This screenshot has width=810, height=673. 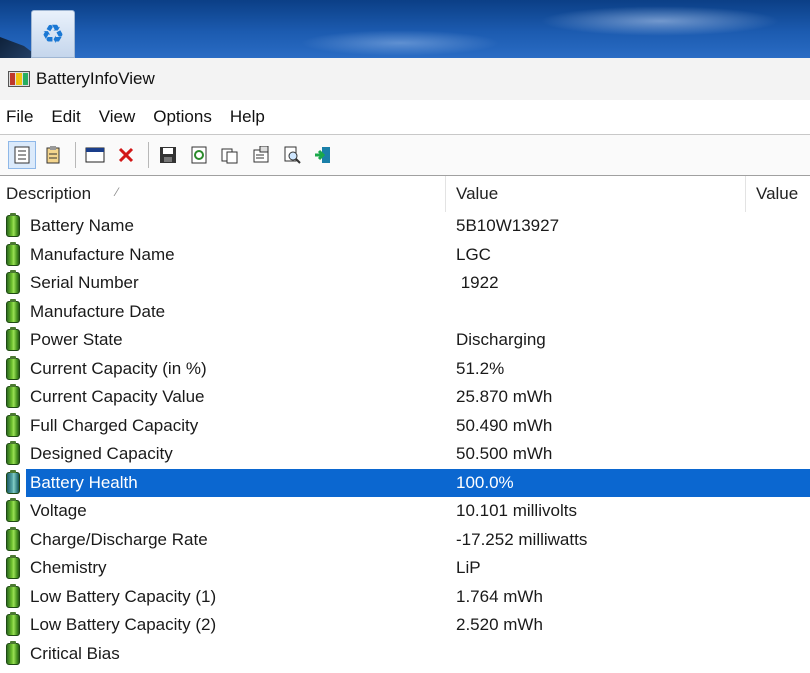 What do you see at coordinates (504, 397) in the screenshot?
I see `item-value: 25.870 mWh` at bounding box center [504, 397].